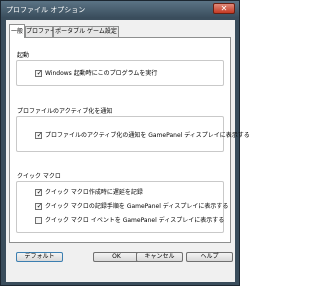  What do you see at coordinates (39, 175) in the screenshot?
I see `group-title-quick-macro: クイック マクロ` at bounding box center [39, 175].